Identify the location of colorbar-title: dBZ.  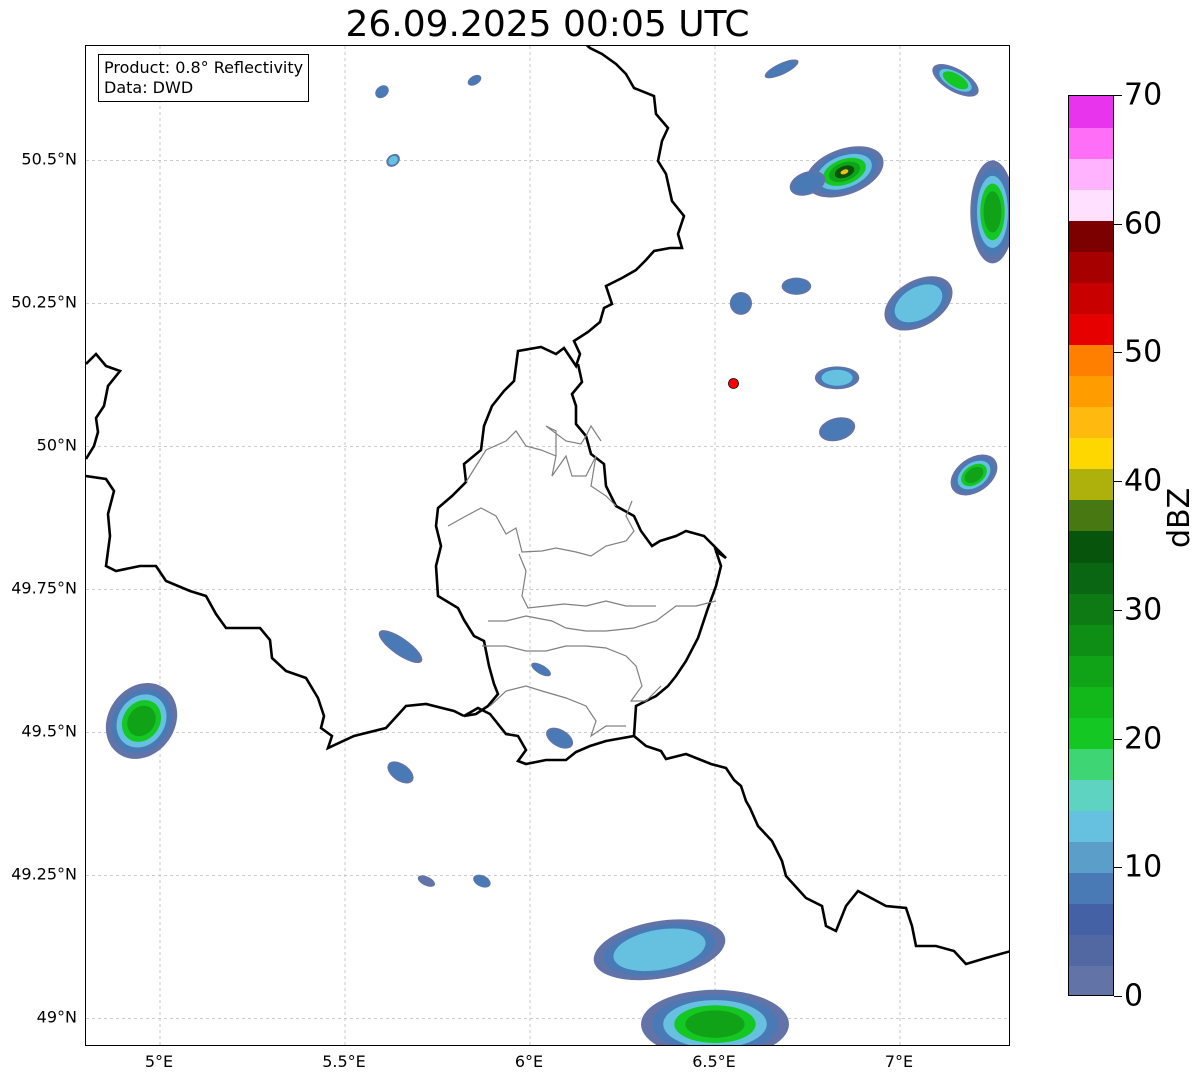
(1179, 517).